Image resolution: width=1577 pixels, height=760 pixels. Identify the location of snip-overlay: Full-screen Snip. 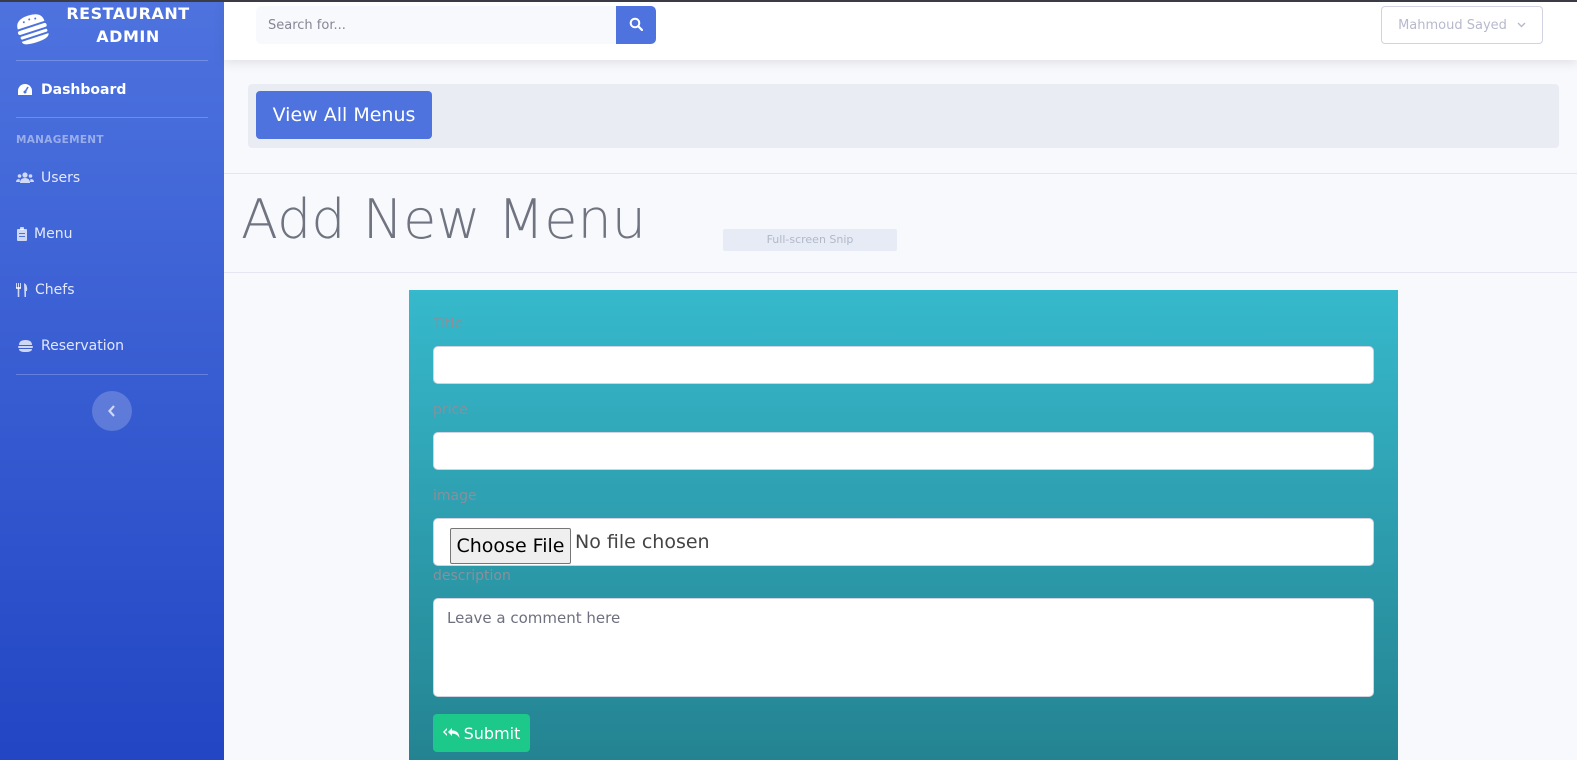
(810, 240).